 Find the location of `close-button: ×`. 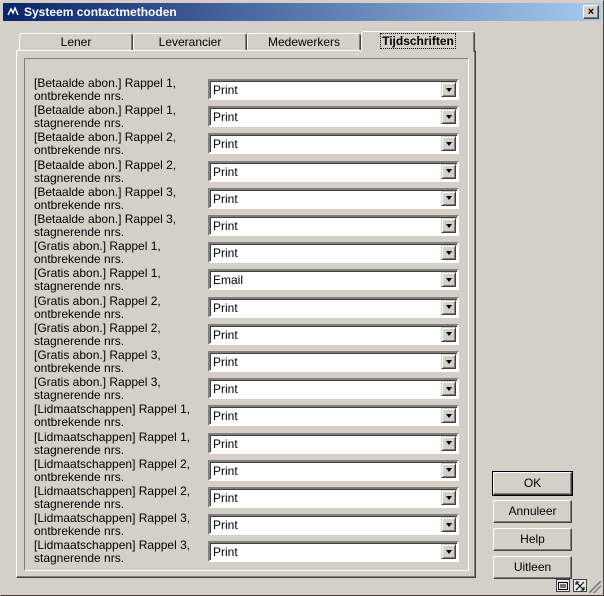

close-button: × is located at coordinates (591, 12).